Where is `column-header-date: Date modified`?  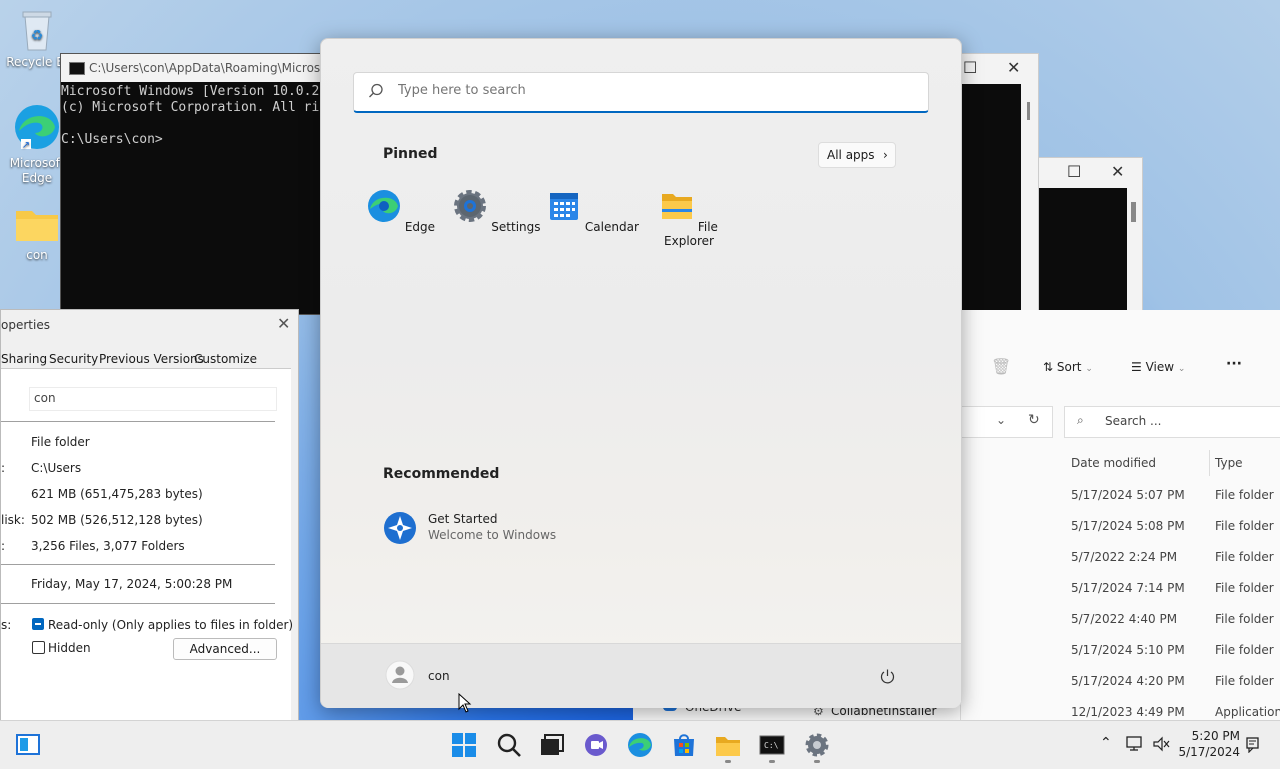 column-header-date: Date modified is located at coordinates (1113, 463).